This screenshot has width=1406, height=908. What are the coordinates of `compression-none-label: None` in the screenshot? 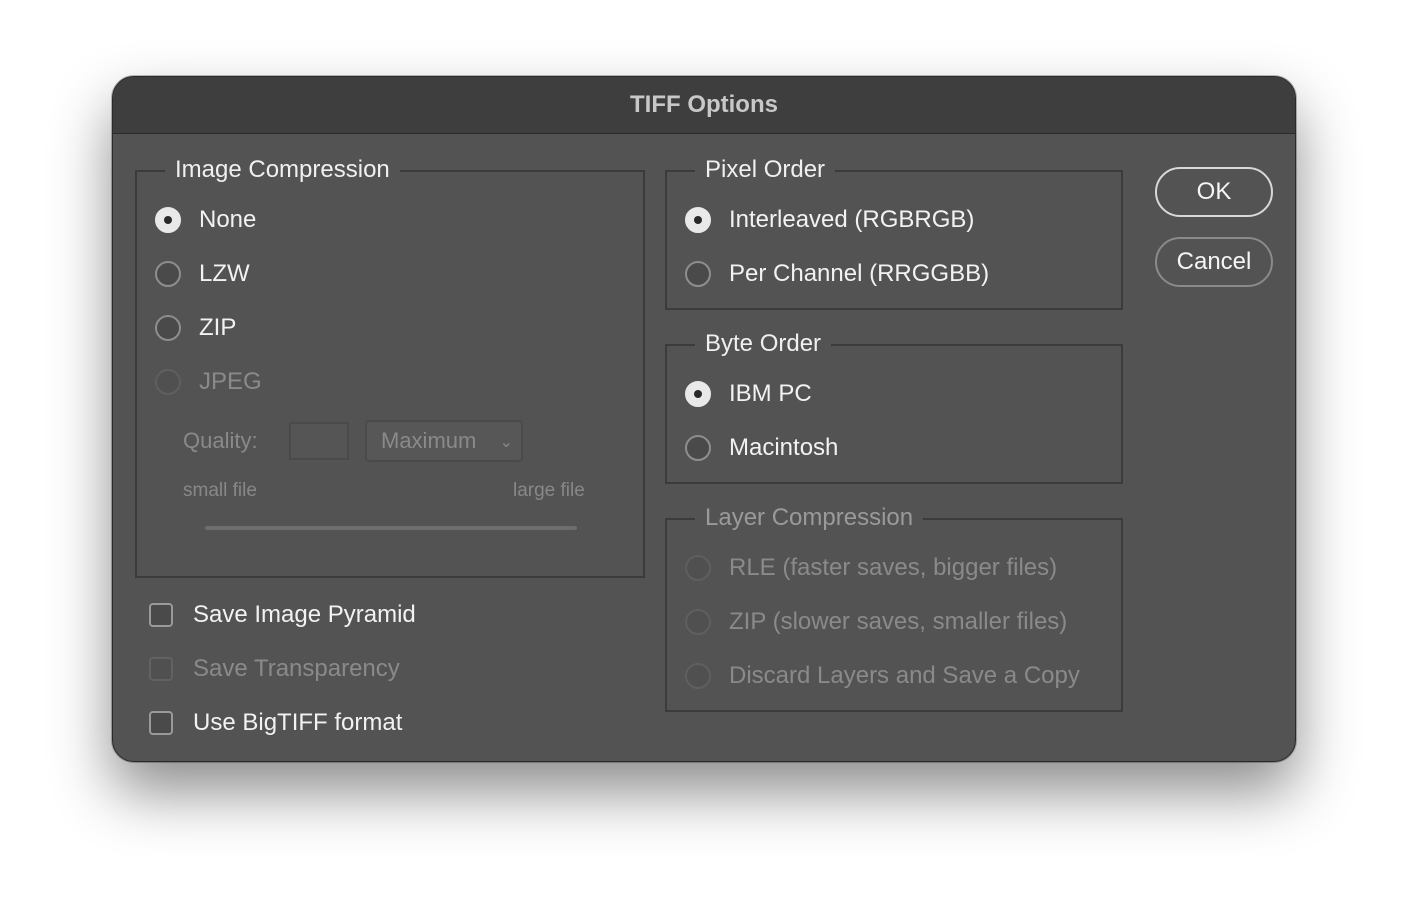 It's located at (228, 219).